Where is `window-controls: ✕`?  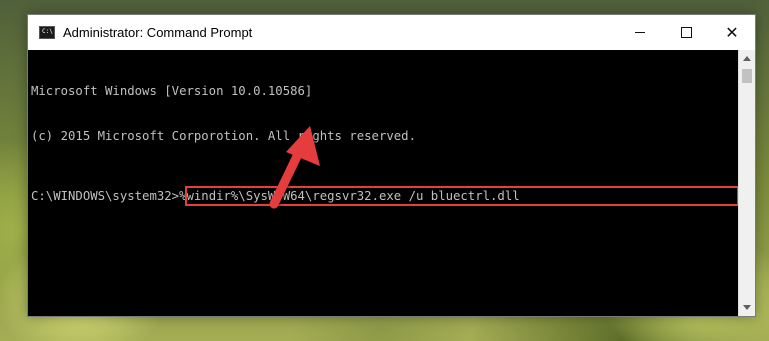
window-controls: ✕ is located at coordinates (686, 32).